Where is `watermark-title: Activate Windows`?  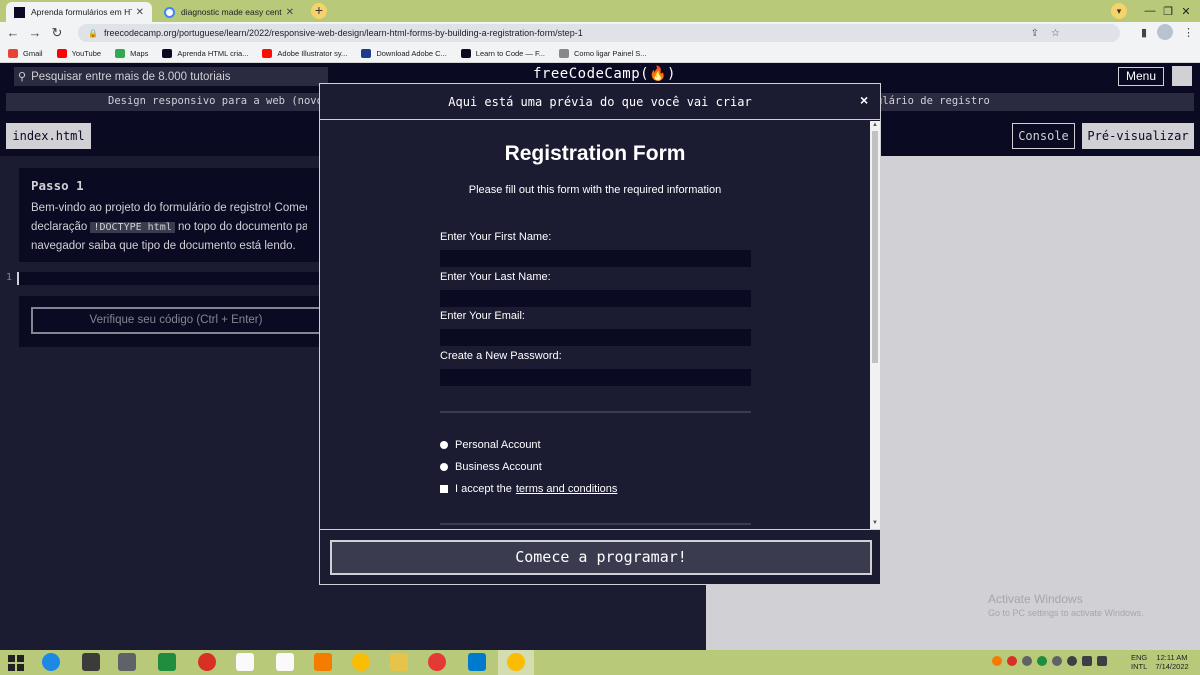 watermark-title: Activate Windows is located at coordinates (1035, 599).